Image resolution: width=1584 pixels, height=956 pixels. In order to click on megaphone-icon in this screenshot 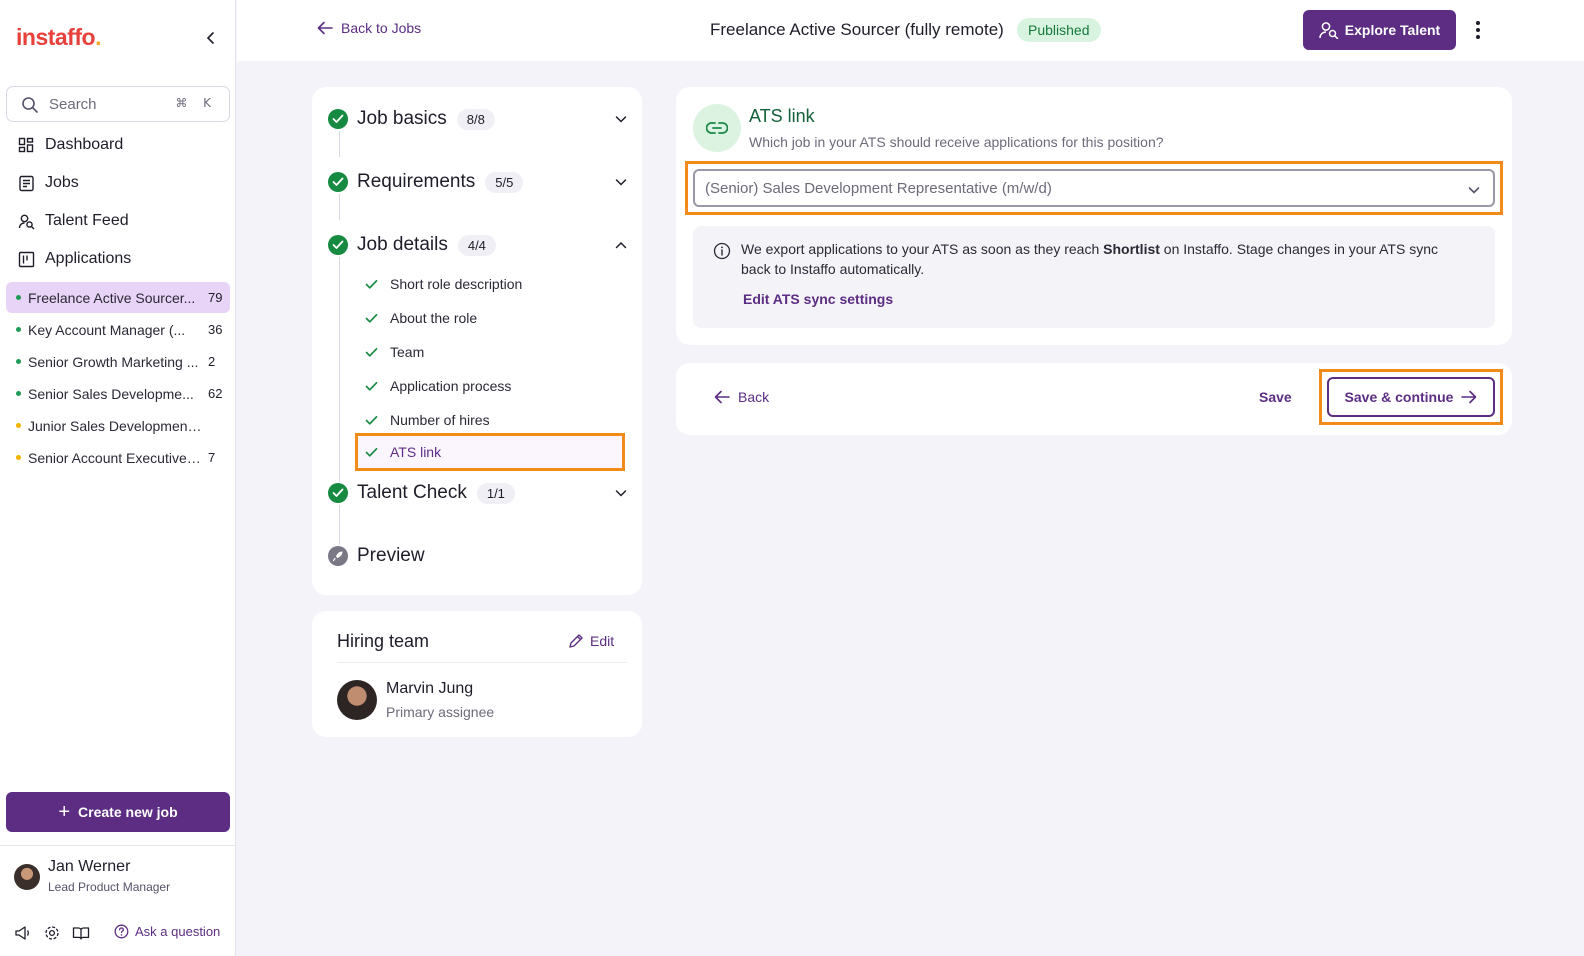, I will do `click(23, 933)`.